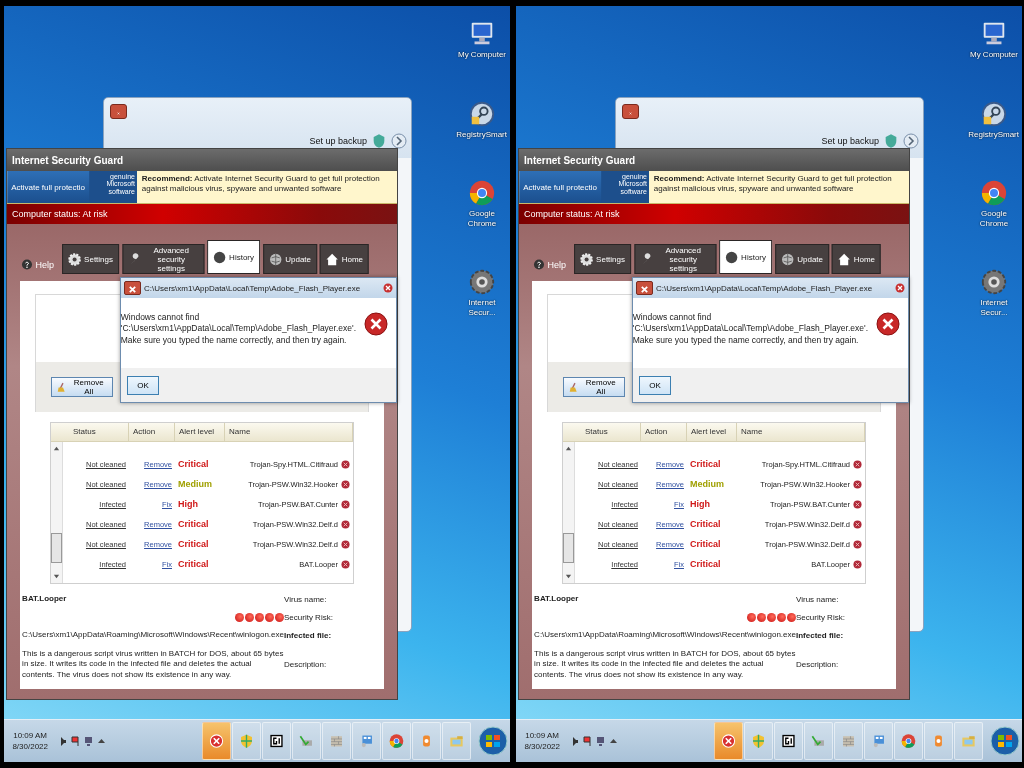  What do you see at coordinates (26, 264) in the screenshot?
I see `help-icon` at bounding box center [26, 264].